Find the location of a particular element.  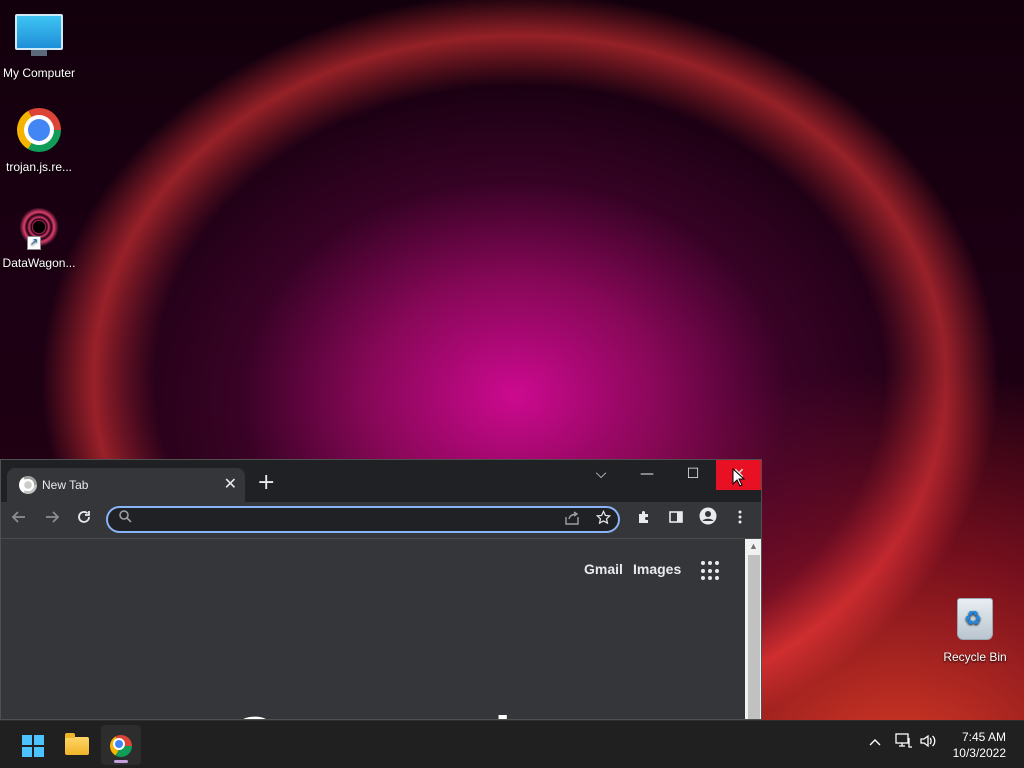

side-panel-button is located at coordinates (676, 520).